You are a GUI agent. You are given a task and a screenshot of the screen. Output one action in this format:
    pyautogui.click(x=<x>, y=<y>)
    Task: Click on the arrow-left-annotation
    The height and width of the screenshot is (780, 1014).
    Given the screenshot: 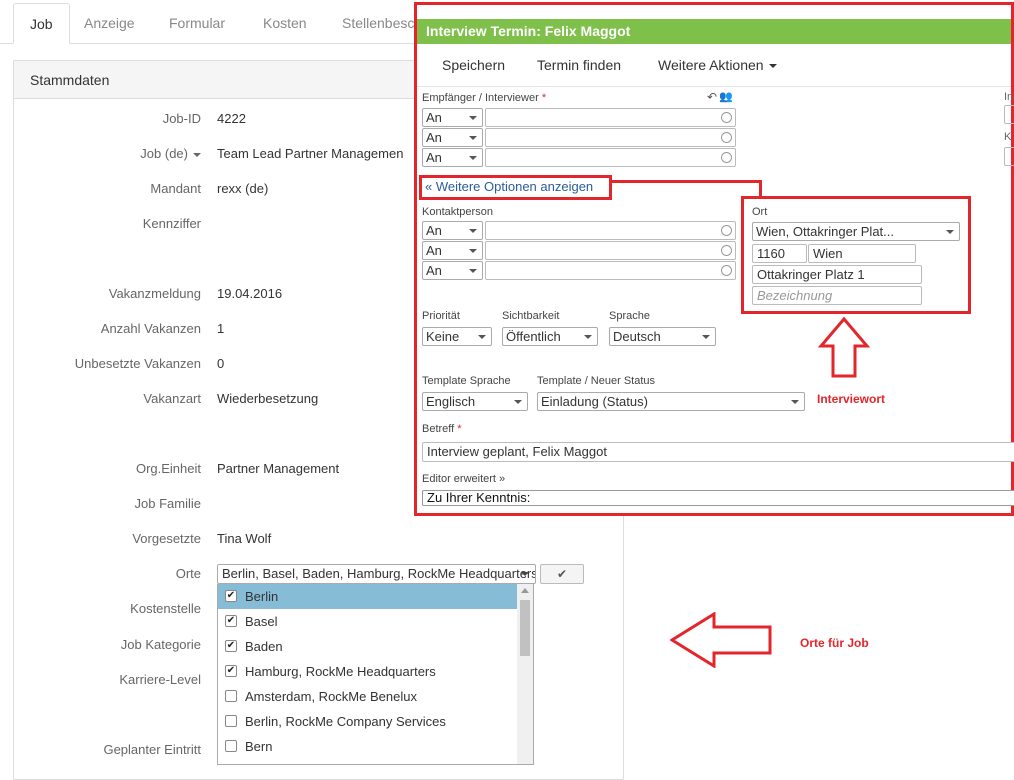 What is the action you would take?
    pyautogui.click(x=721, y=640)
    